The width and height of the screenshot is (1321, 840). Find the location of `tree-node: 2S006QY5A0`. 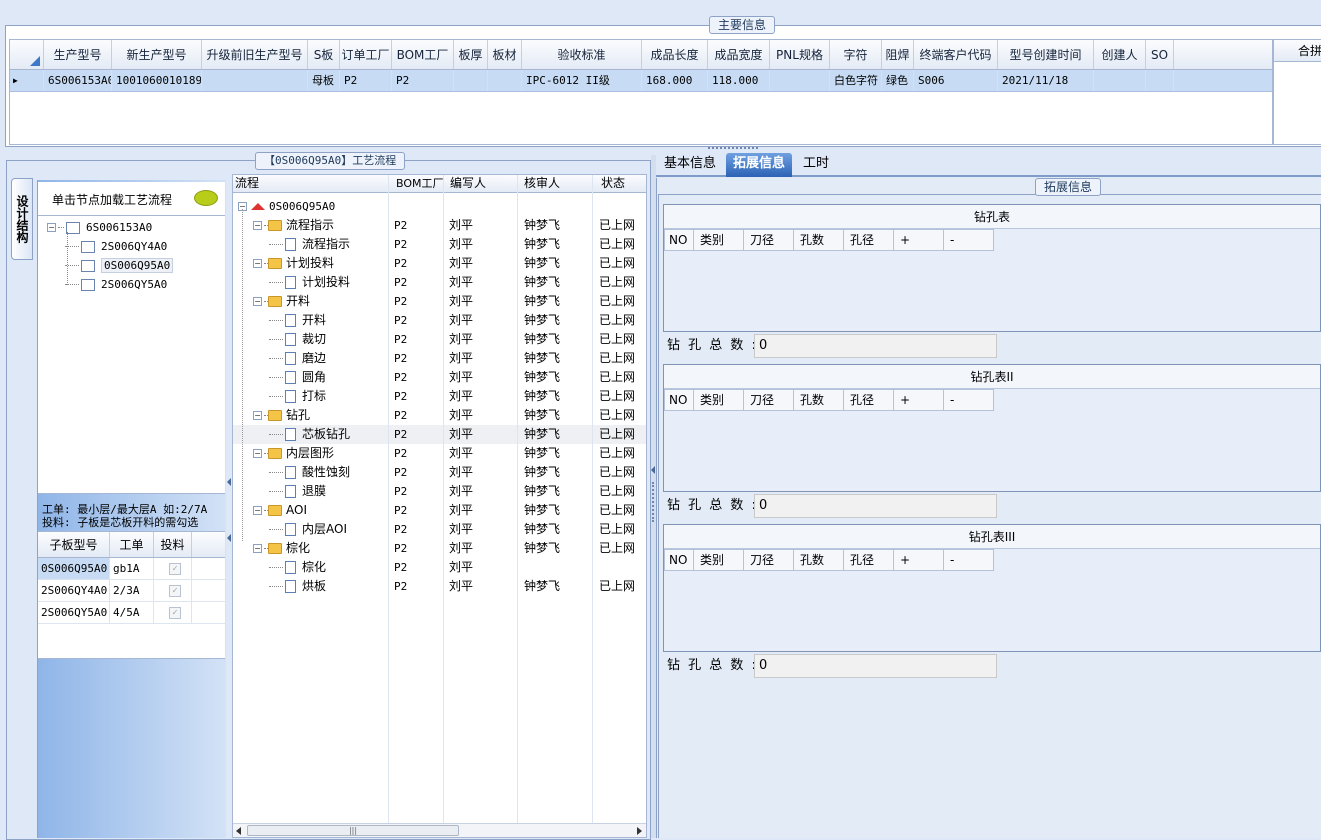

tree-node: 2S006QY5A0 is located at coordinates (116, 284).